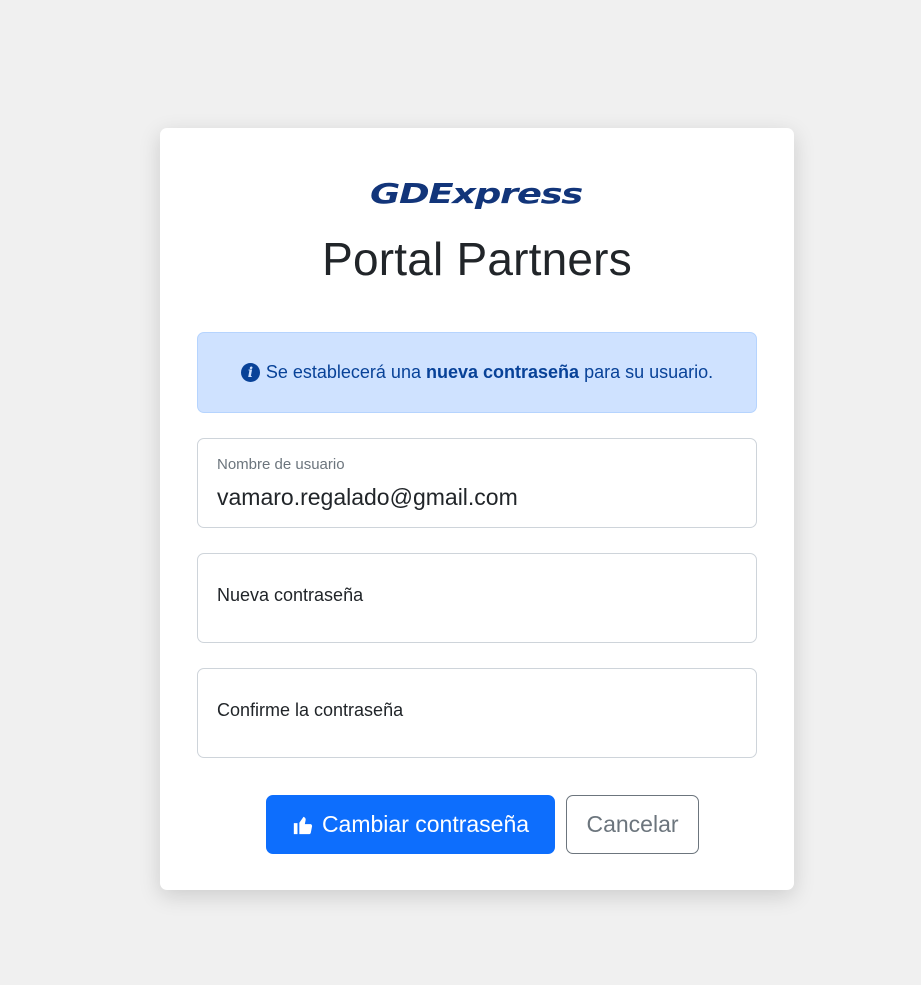  Describe the element at coordinates (632, 824) in the screenshot. I see `cancel-button: Cancelar` at that location.